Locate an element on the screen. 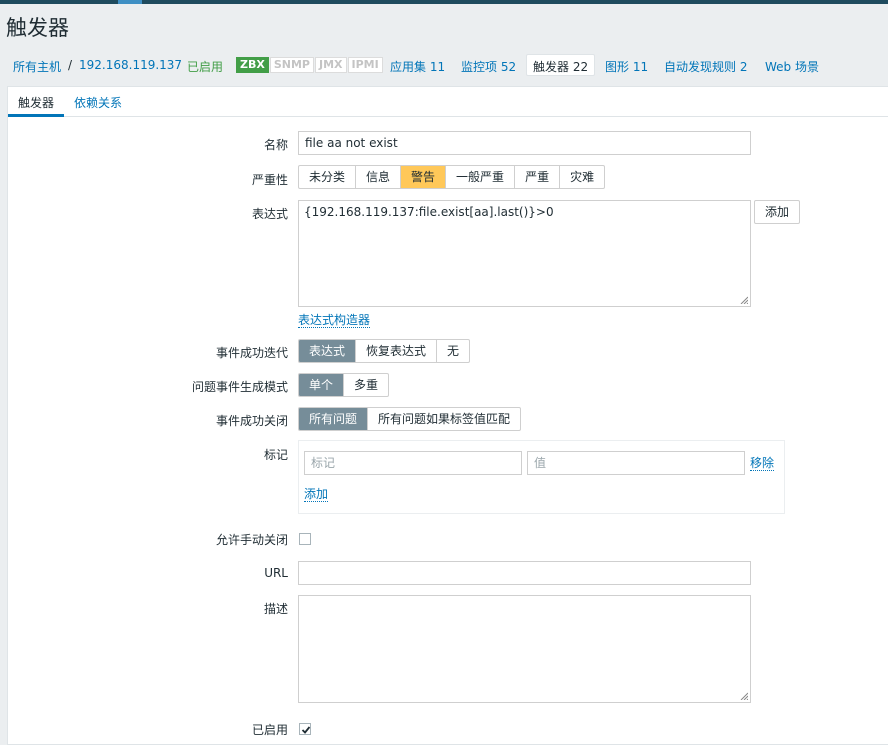  ok-close-selector: 所有问题 所有问题如果标签值匹配 is located at coordinates (410, 419).